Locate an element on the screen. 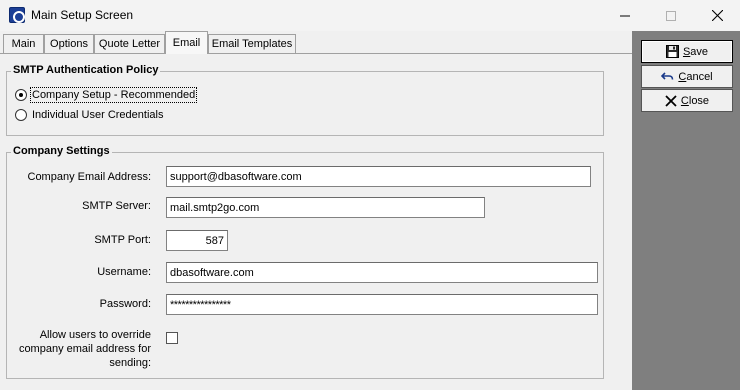 This screenshot has height=390, width=740. close-window-button is located at coordinates (717, 15).